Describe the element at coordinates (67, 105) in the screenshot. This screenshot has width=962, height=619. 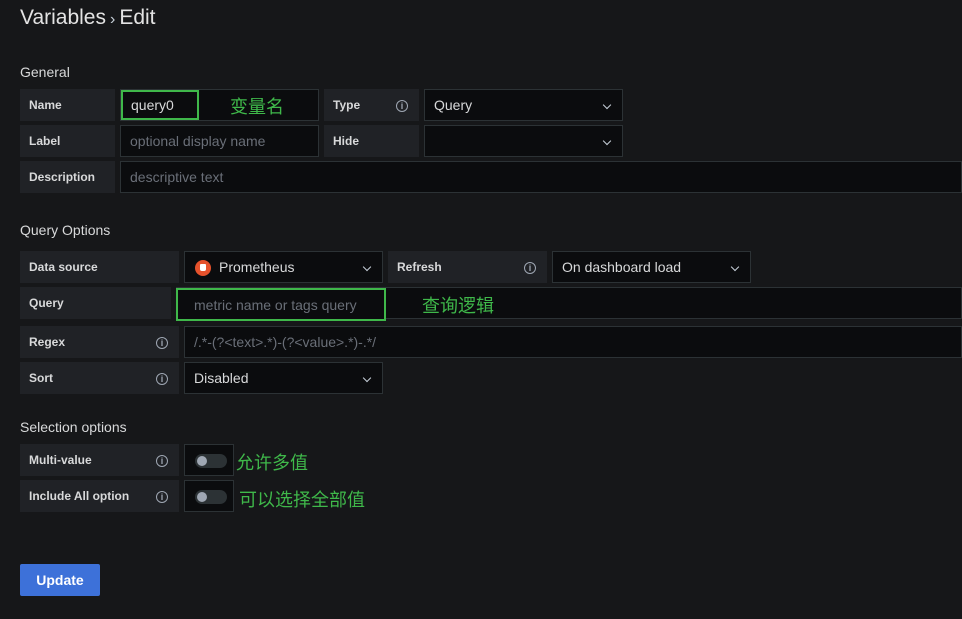
I see `name-label: Name` at that location.